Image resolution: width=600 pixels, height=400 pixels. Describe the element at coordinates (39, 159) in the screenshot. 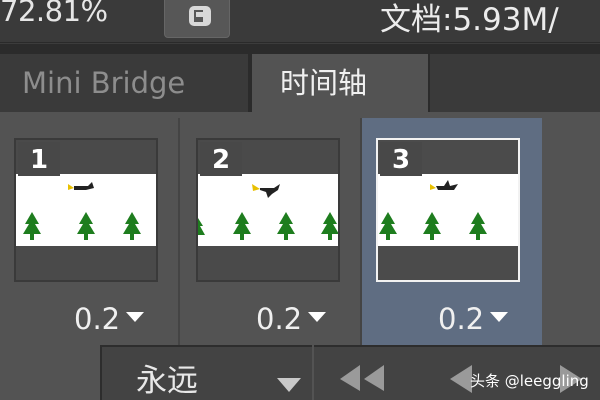

I see `frame-number: 1` at that location.